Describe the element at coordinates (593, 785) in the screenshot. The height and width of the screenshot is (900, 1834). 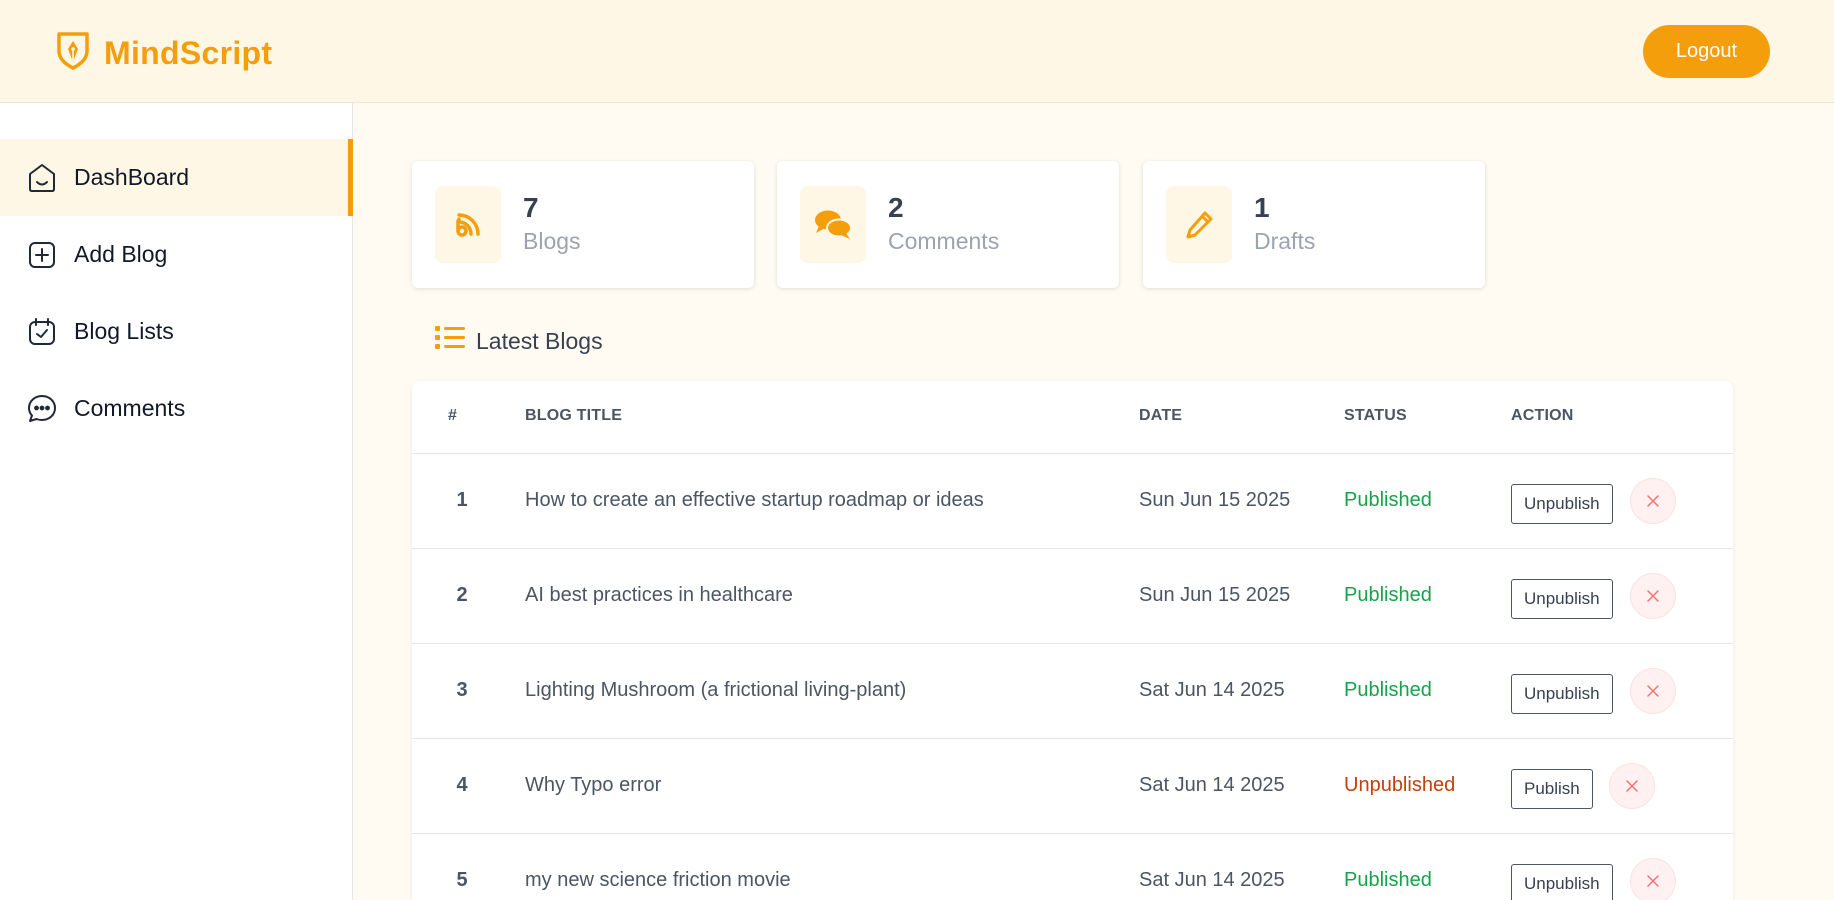
I see `blog-title: Why Typo error` at that location.